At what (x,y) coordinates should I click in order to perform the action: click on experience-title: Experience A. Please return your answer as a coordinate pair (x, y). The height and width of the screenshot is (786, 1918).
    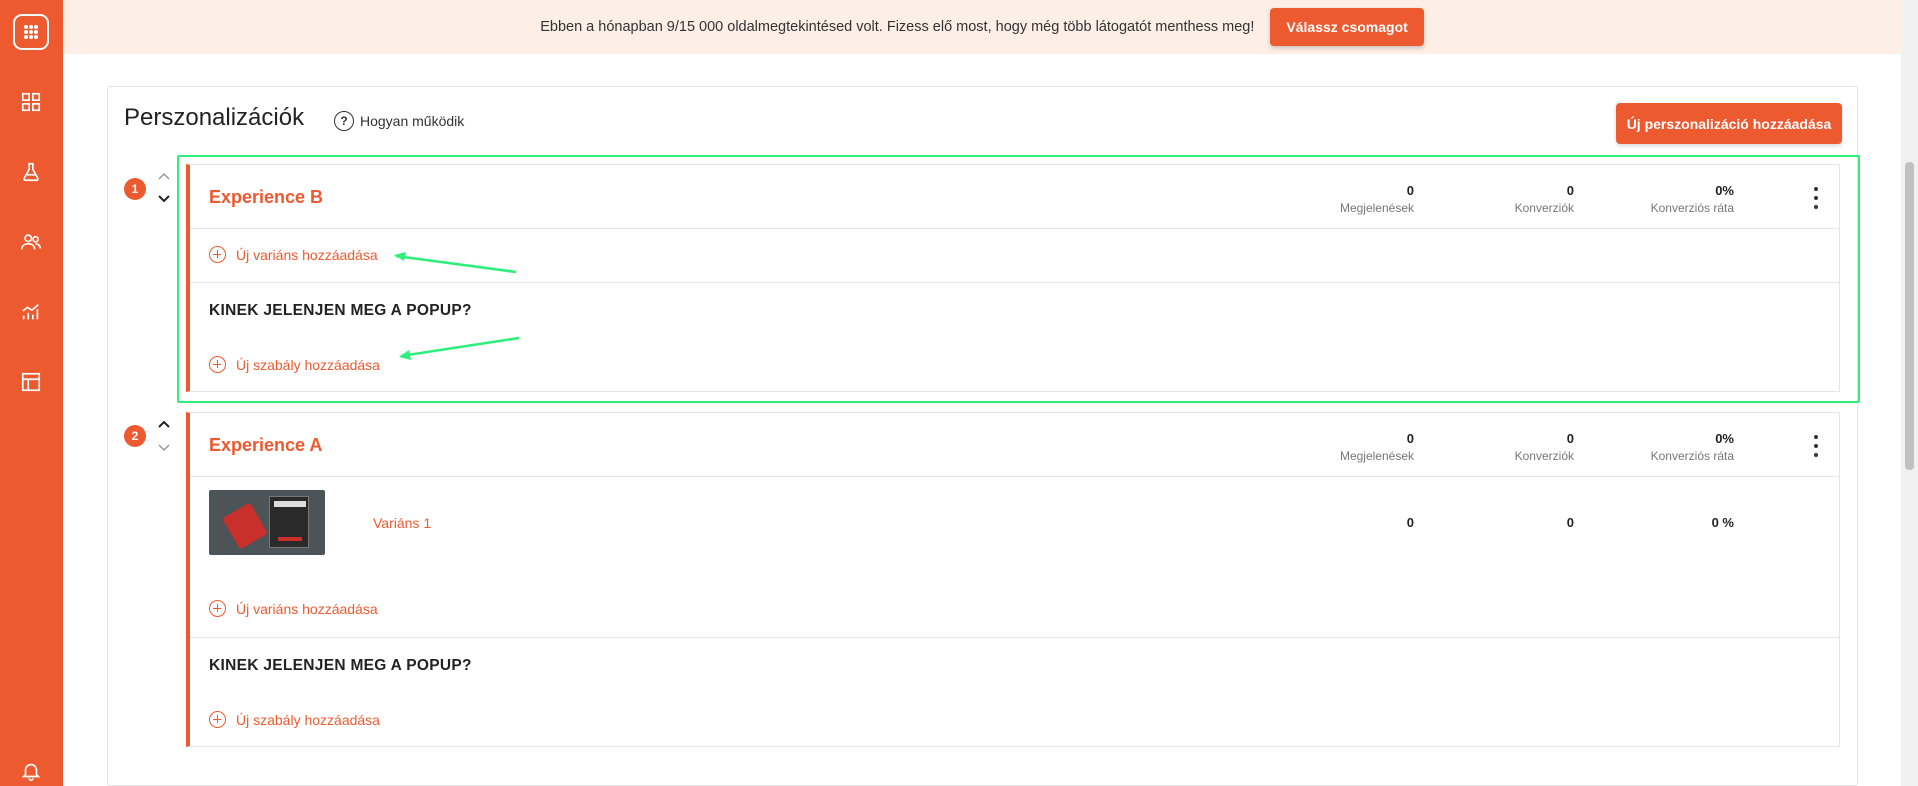
    Looking at the image, I should click on (265, 445).